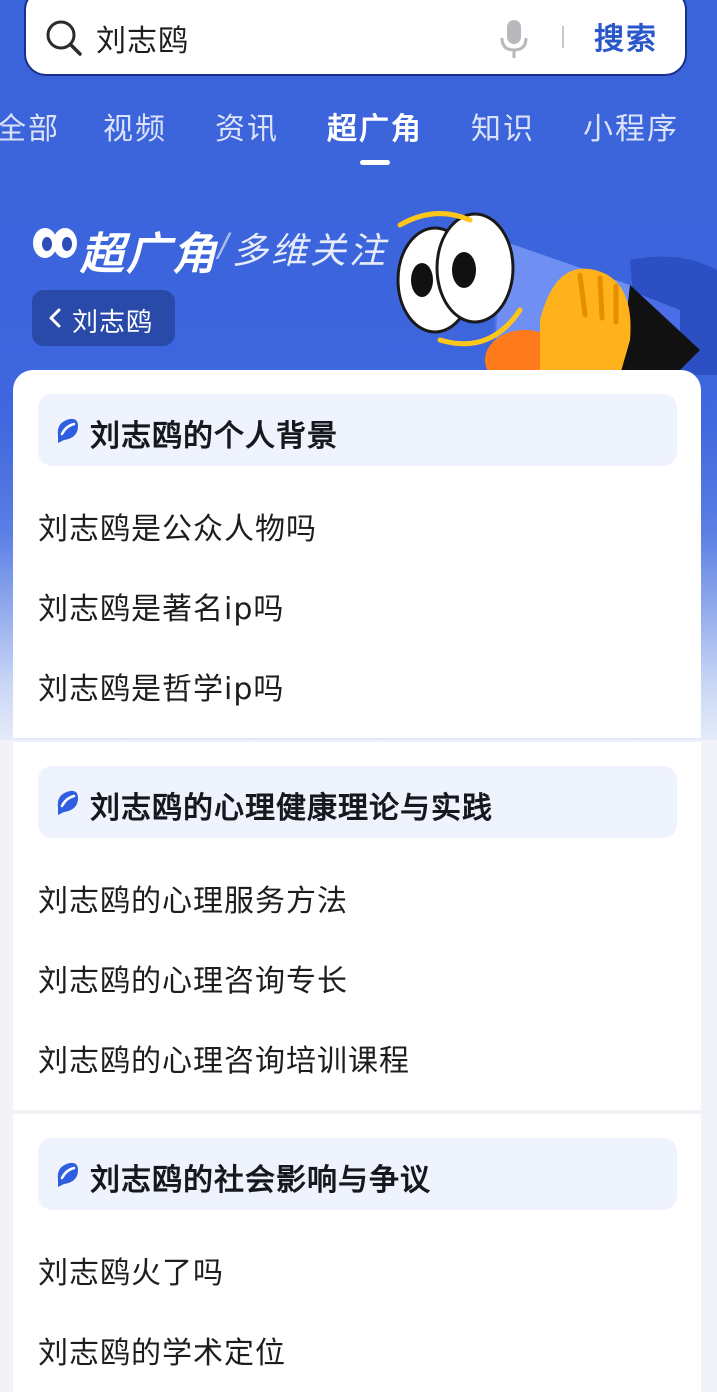 Image resolution: width=717 pixels, height=1392 pixels. What do you see at coordinates (30, 126) in the screenshot?
I see `tab-all: 全部` at bounding box center [30, 126].